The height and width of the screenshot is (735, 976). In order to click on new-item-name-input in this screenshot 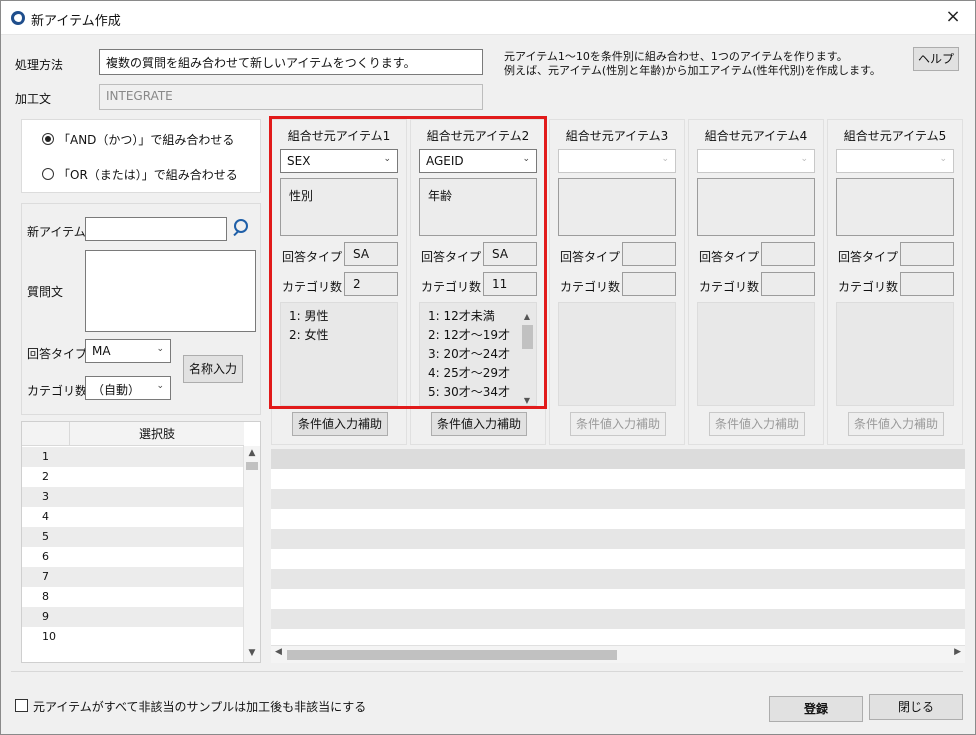, I will do `click(156, 229)`.